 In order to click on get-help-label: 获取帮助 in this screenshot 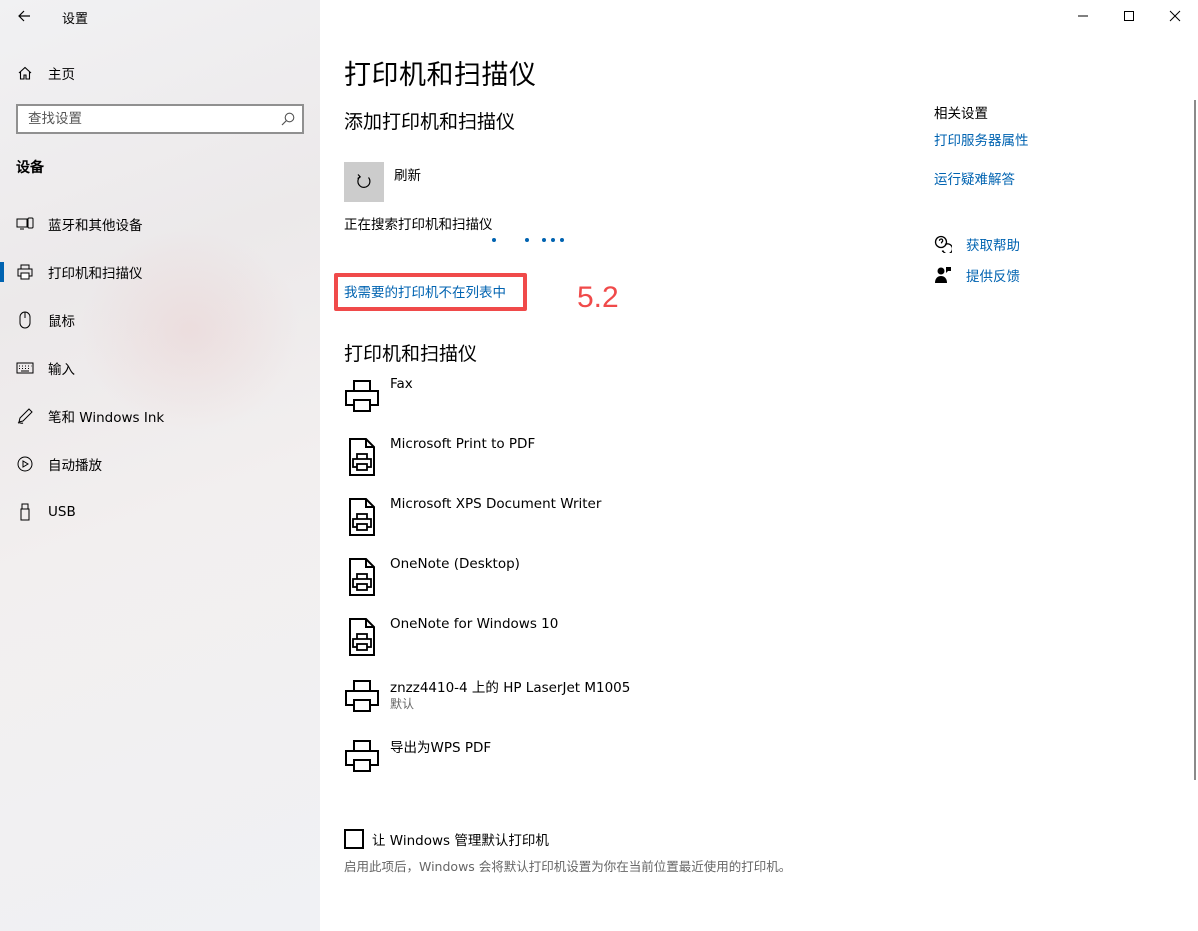, I will do `click(993, 246)`.